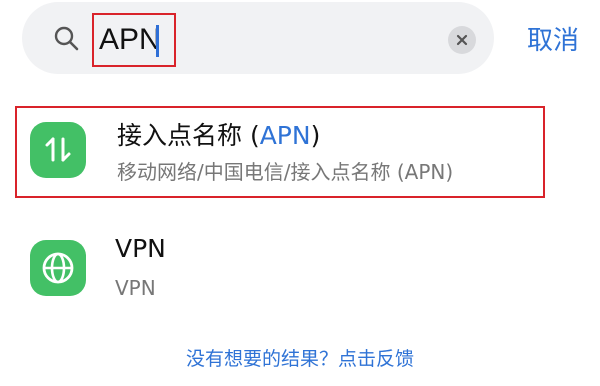 The image size is (600, 386). I want to click on result-title: VPN, so click(140, 248).